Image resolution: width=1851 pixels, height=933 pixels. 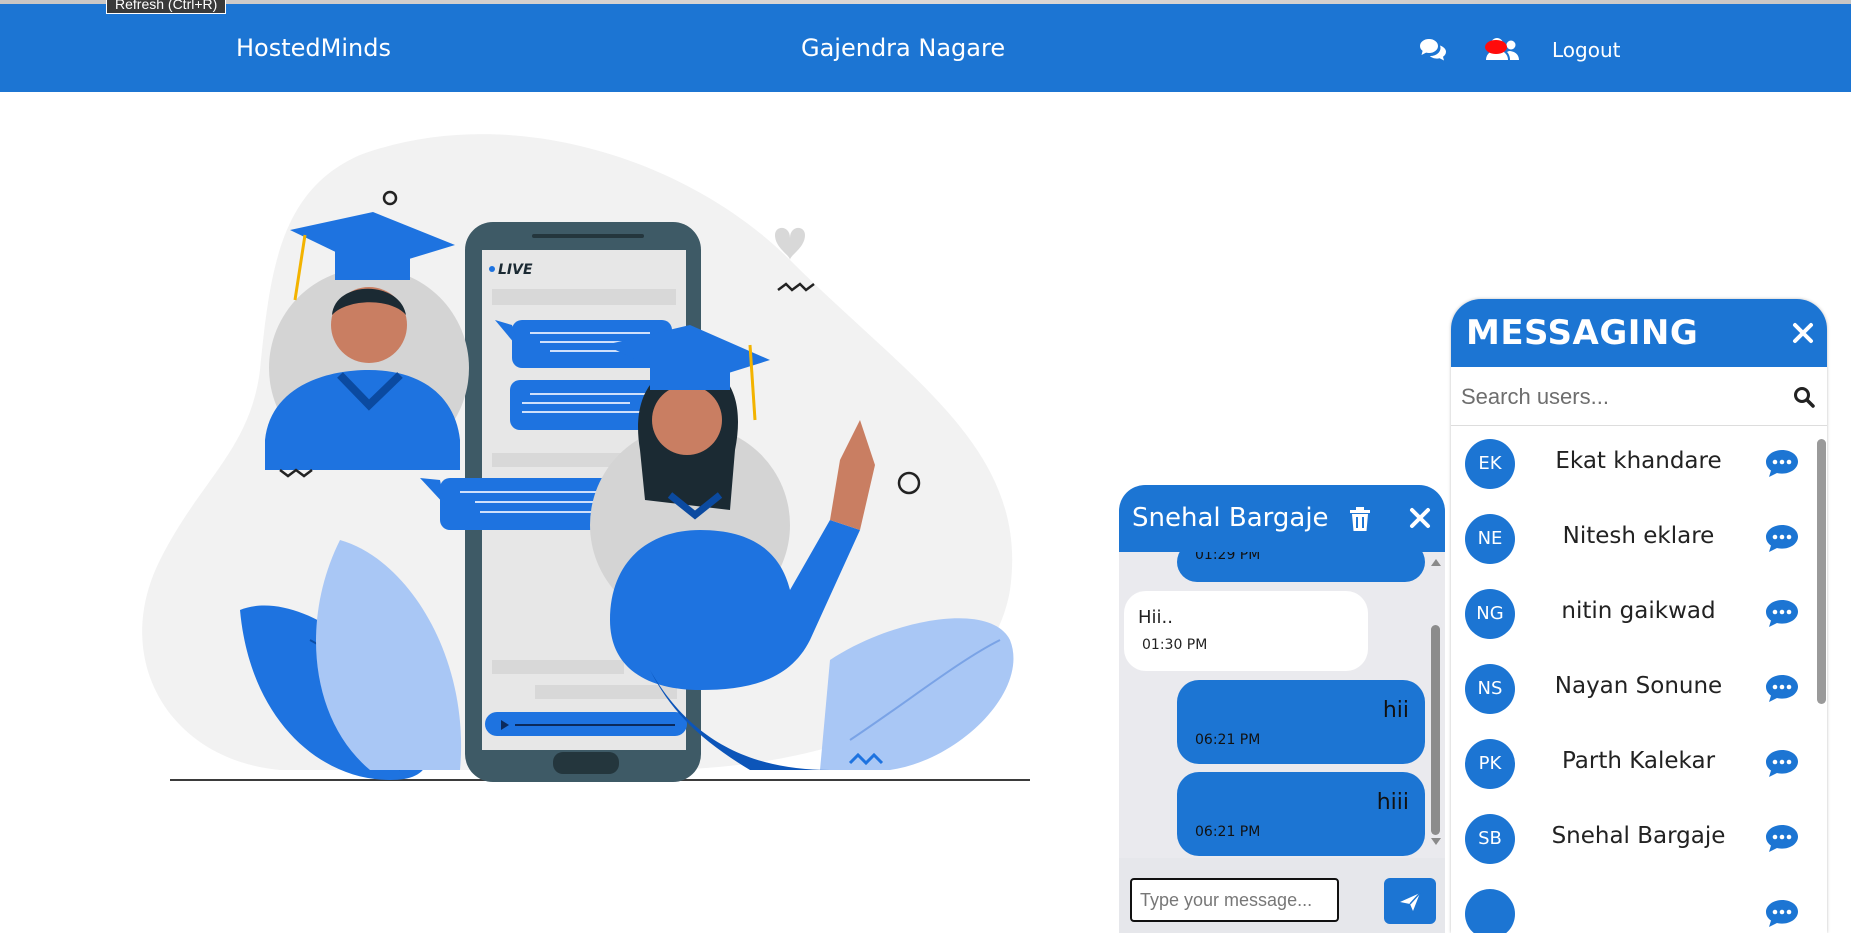 What do you see at coordinates (1586, 50) in the screenshot?
I see `logout-link: Logout` at bounding box center [1586, 50].